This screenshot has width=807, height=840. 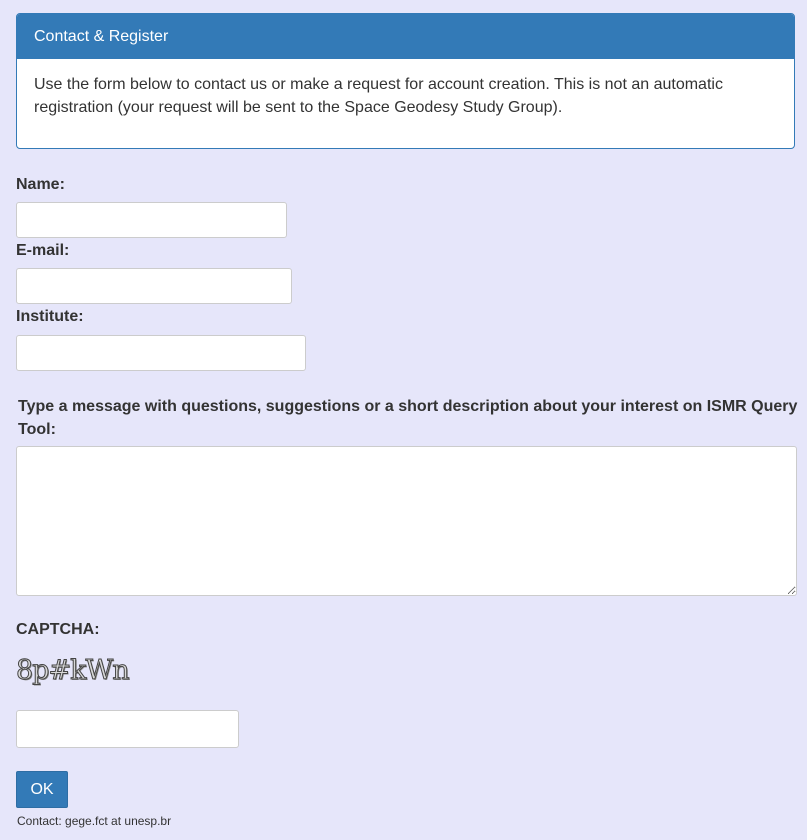 What do you see at coordinates (40, 184) in the screenshot?
I see `name-label: Name:` at bounding box center [40, 184].